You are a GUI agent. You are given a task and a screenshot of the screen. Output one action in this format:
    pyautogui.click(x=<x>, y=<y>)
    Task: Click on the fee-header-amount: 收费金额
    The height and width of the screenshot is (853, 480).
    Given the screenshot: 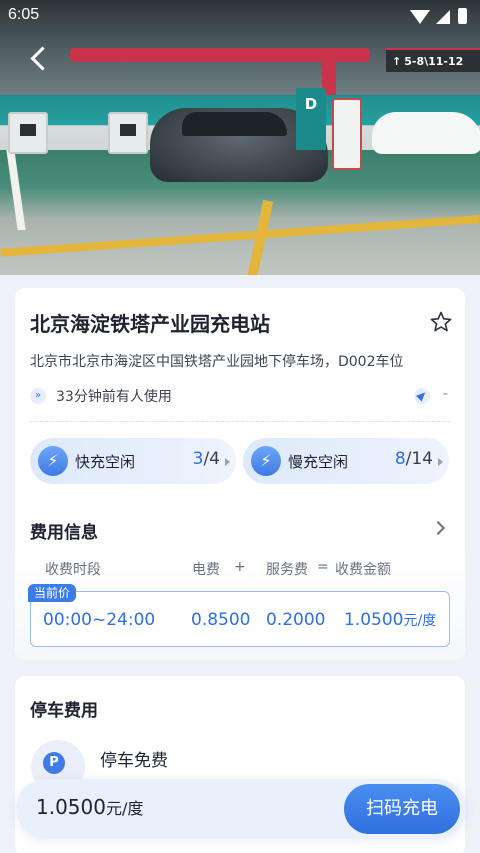 What is the action you would take?
    pyautogui.click(x=363, y=570)
    